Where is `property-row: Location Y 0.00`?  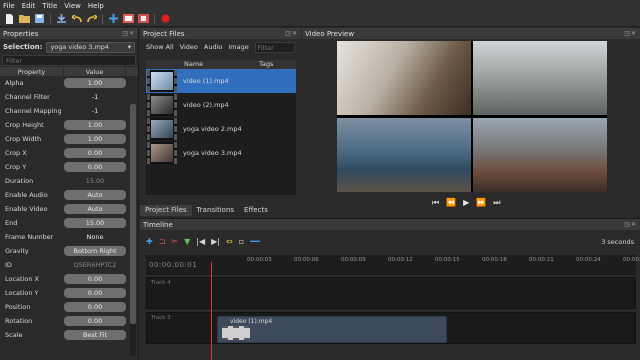
property-row: Location Y 0.00 is located at coordinates (69, 293).